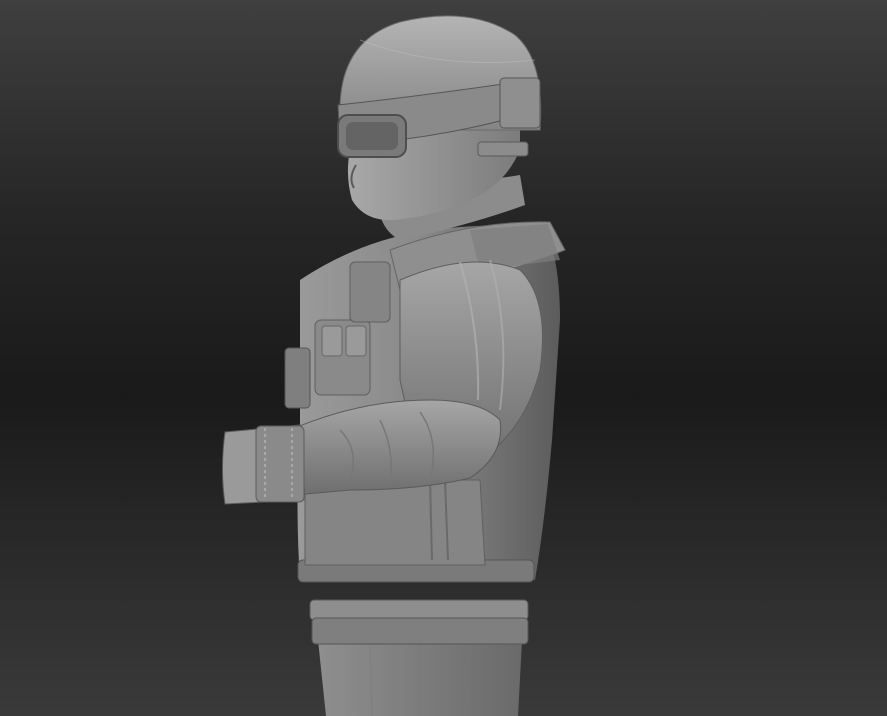  Describe the element at coordinates (264, 464) in the screenshot. I see `sleeve-cuff` at that location.